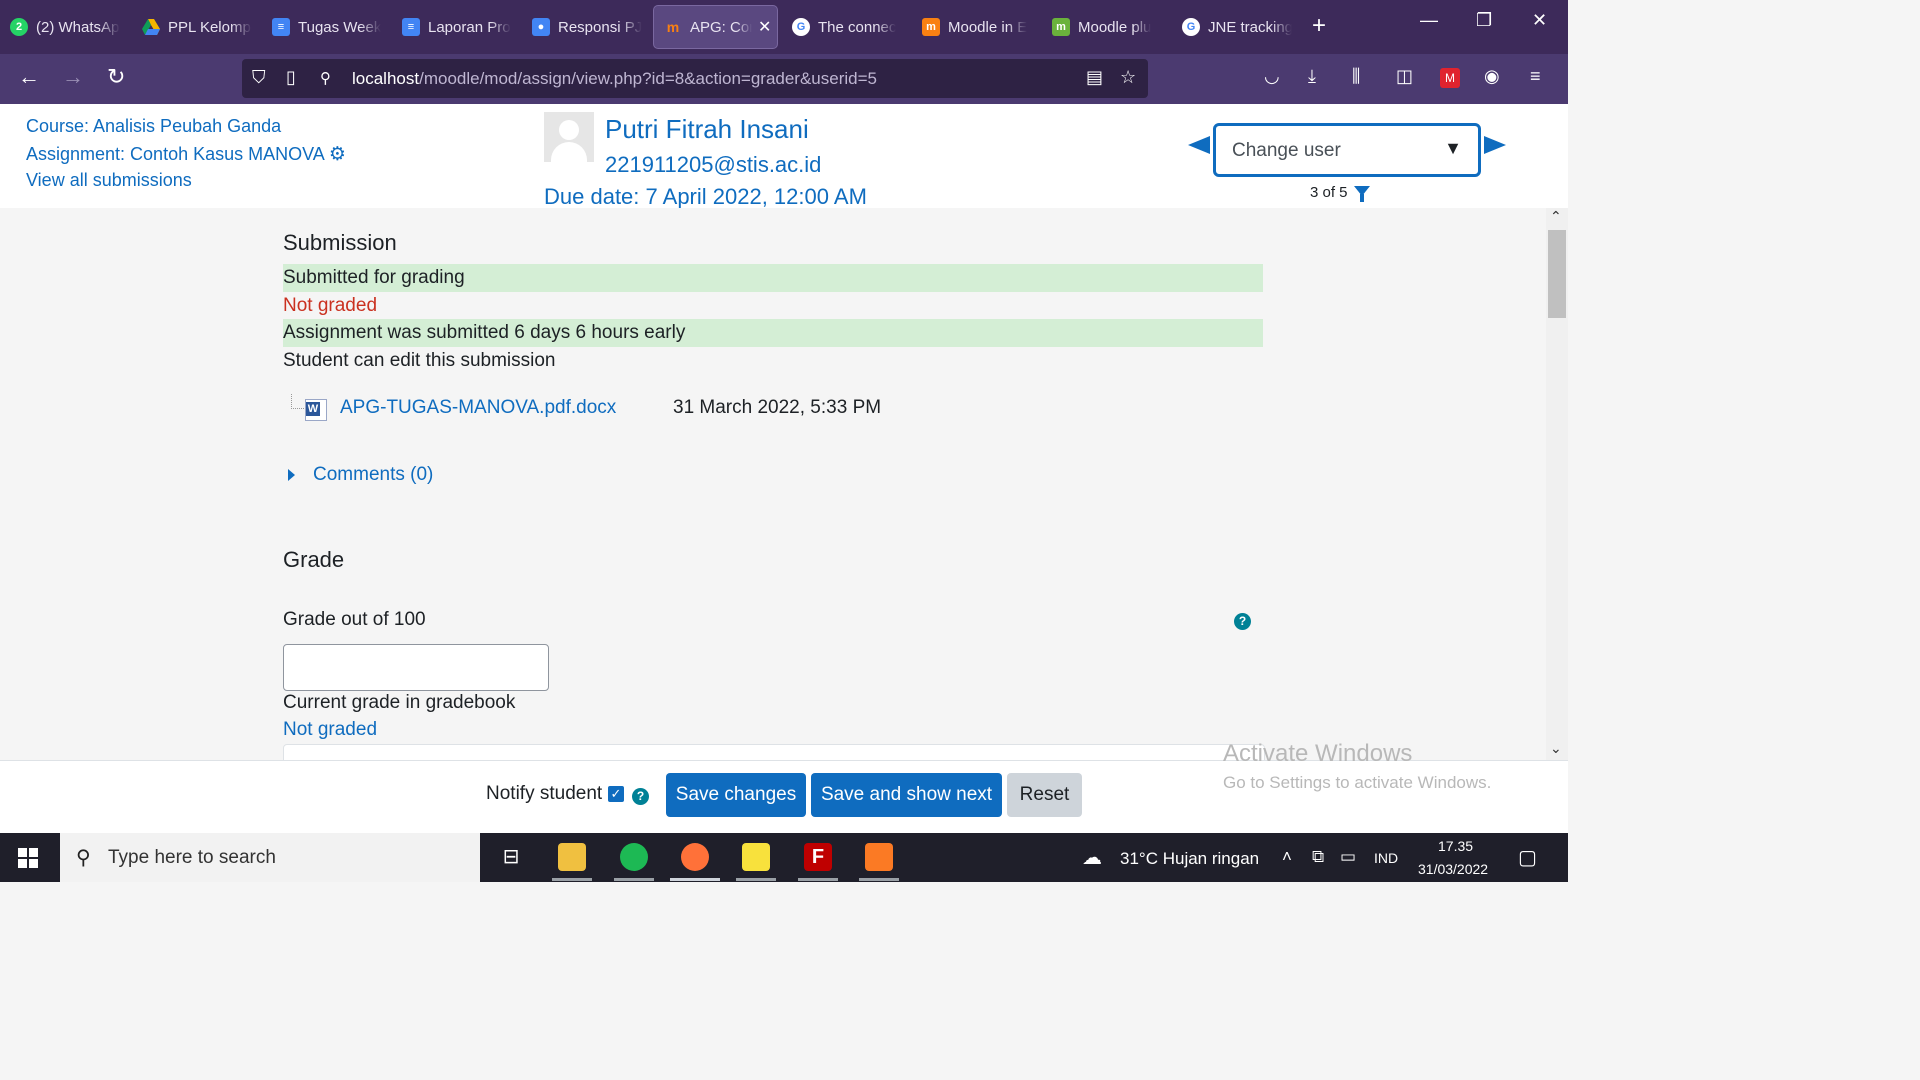  What do you see at coordinates (1556, 748) in the screenshot?
I see `scroll-down-icon: ⌄` at bounding box center [1556, 748].